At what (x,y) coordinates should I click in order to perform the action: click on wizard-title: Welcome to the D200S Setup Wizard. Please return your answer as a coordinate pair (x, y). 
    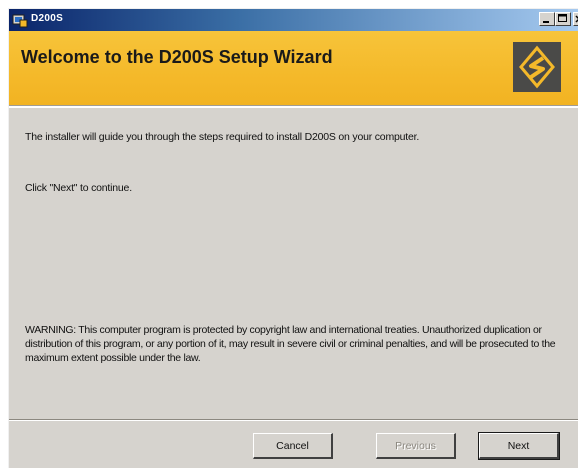
    Looking at the image, I should click on (177, 57).